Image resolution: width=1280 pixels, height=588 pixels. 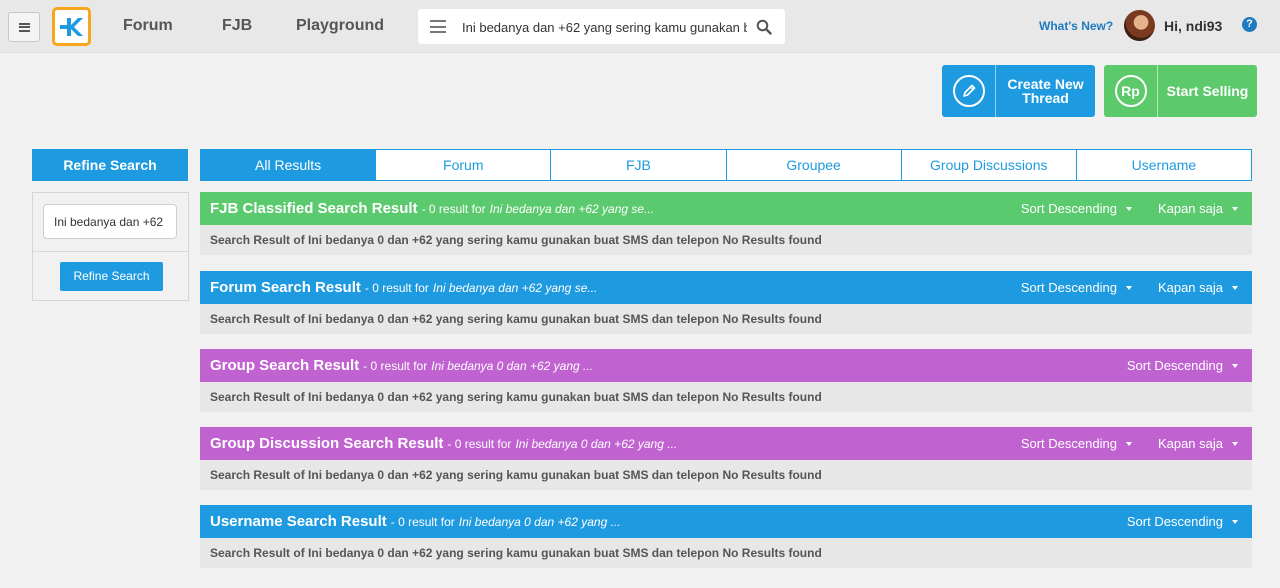 I want to click on pencil-icon, so click(x=968, y=91).